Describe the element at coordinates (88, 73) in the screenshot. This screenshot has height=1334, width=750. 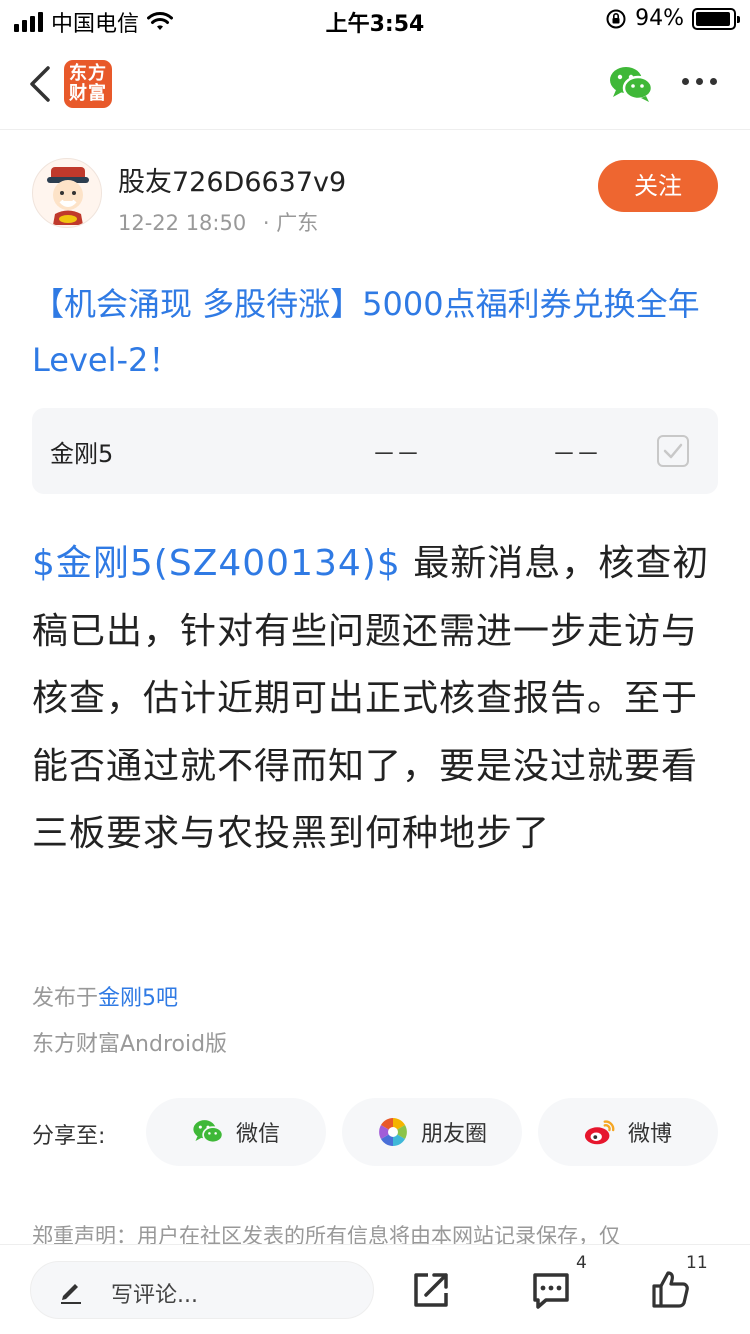
I see `logo-text-top: 东方` at that location.